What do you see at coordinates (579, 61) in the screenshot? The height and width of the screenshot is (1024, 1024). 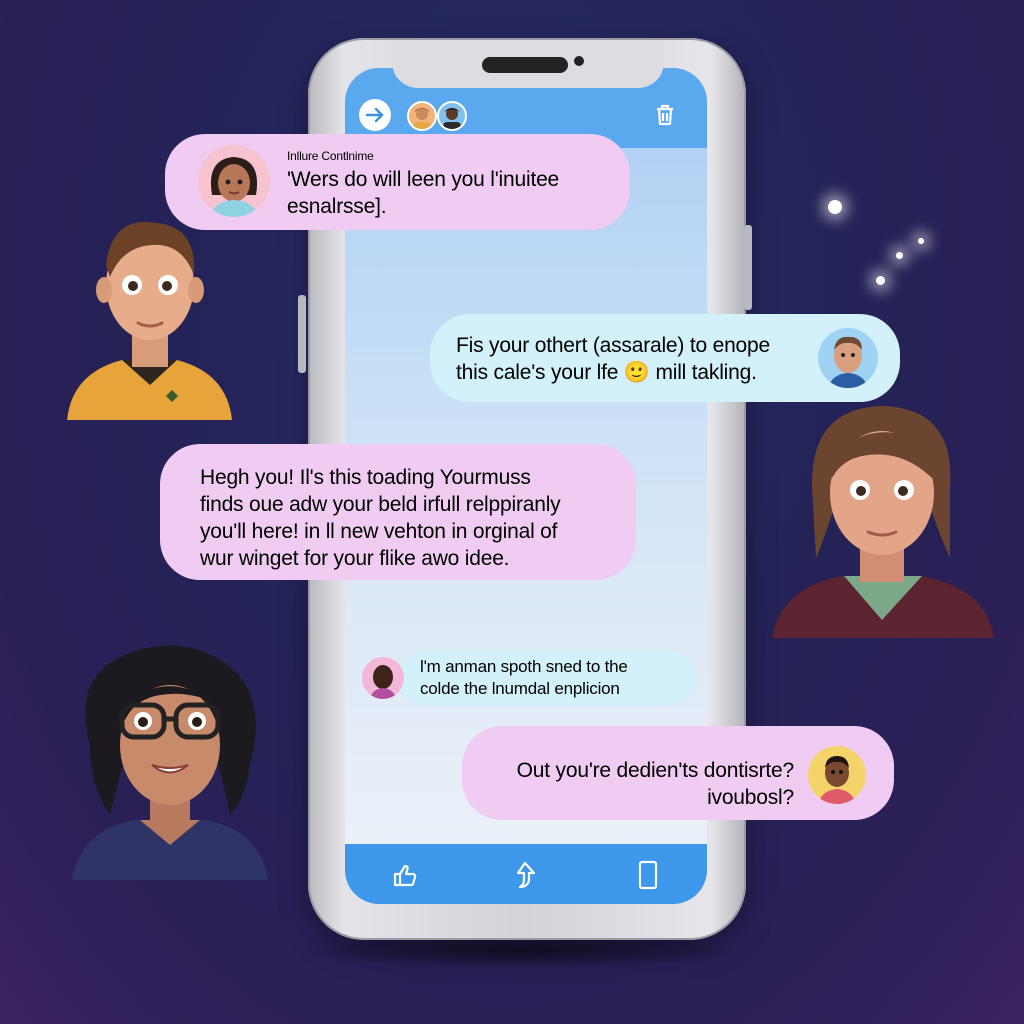 I see `camera-icon` at bounding box center [579, 61].